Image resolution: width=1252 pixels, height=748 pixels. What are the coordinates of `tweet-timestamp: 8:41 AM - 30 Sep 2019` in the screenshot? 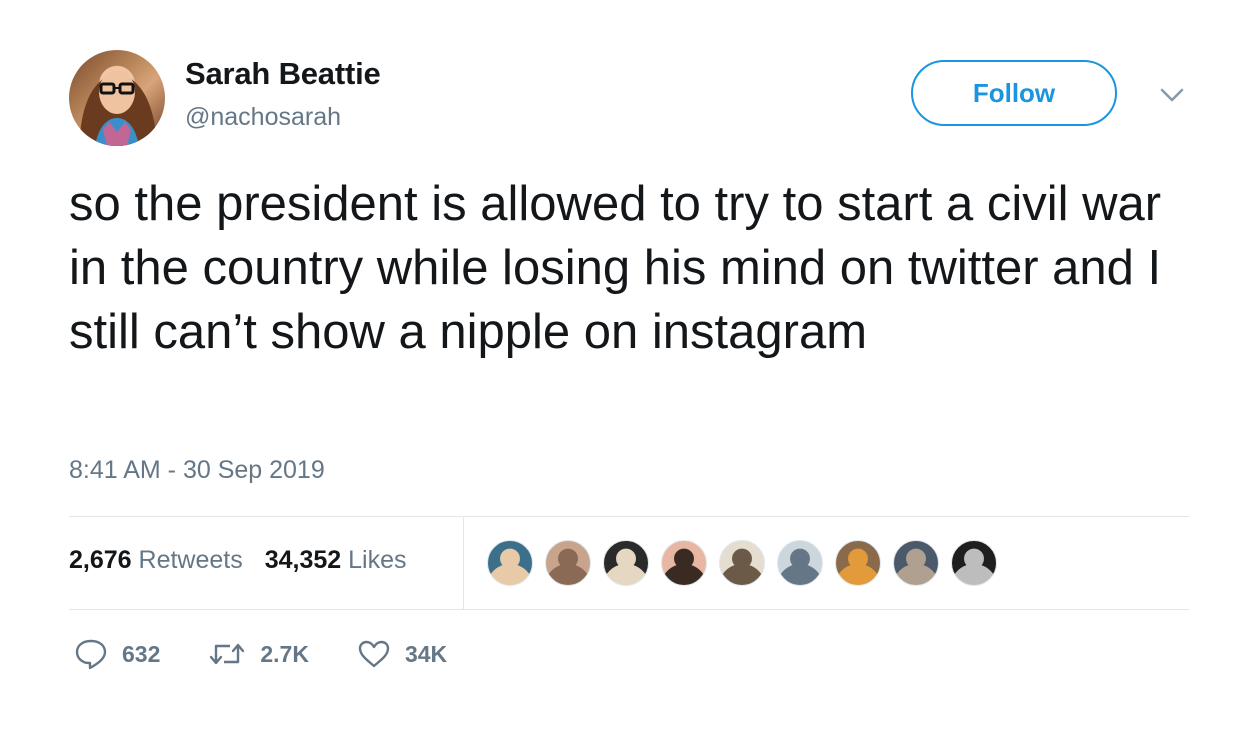 It's located at (197, 470).